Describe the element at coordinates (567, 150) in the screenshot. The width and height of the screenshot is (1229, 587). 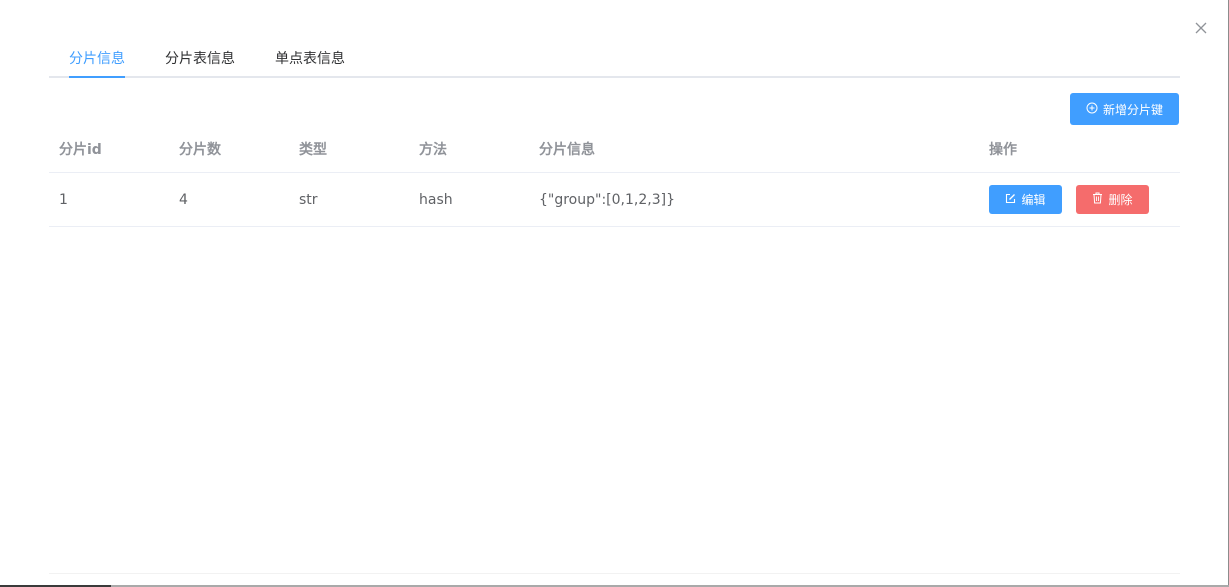
I see `header-shard-info: 分片信息` at that location.